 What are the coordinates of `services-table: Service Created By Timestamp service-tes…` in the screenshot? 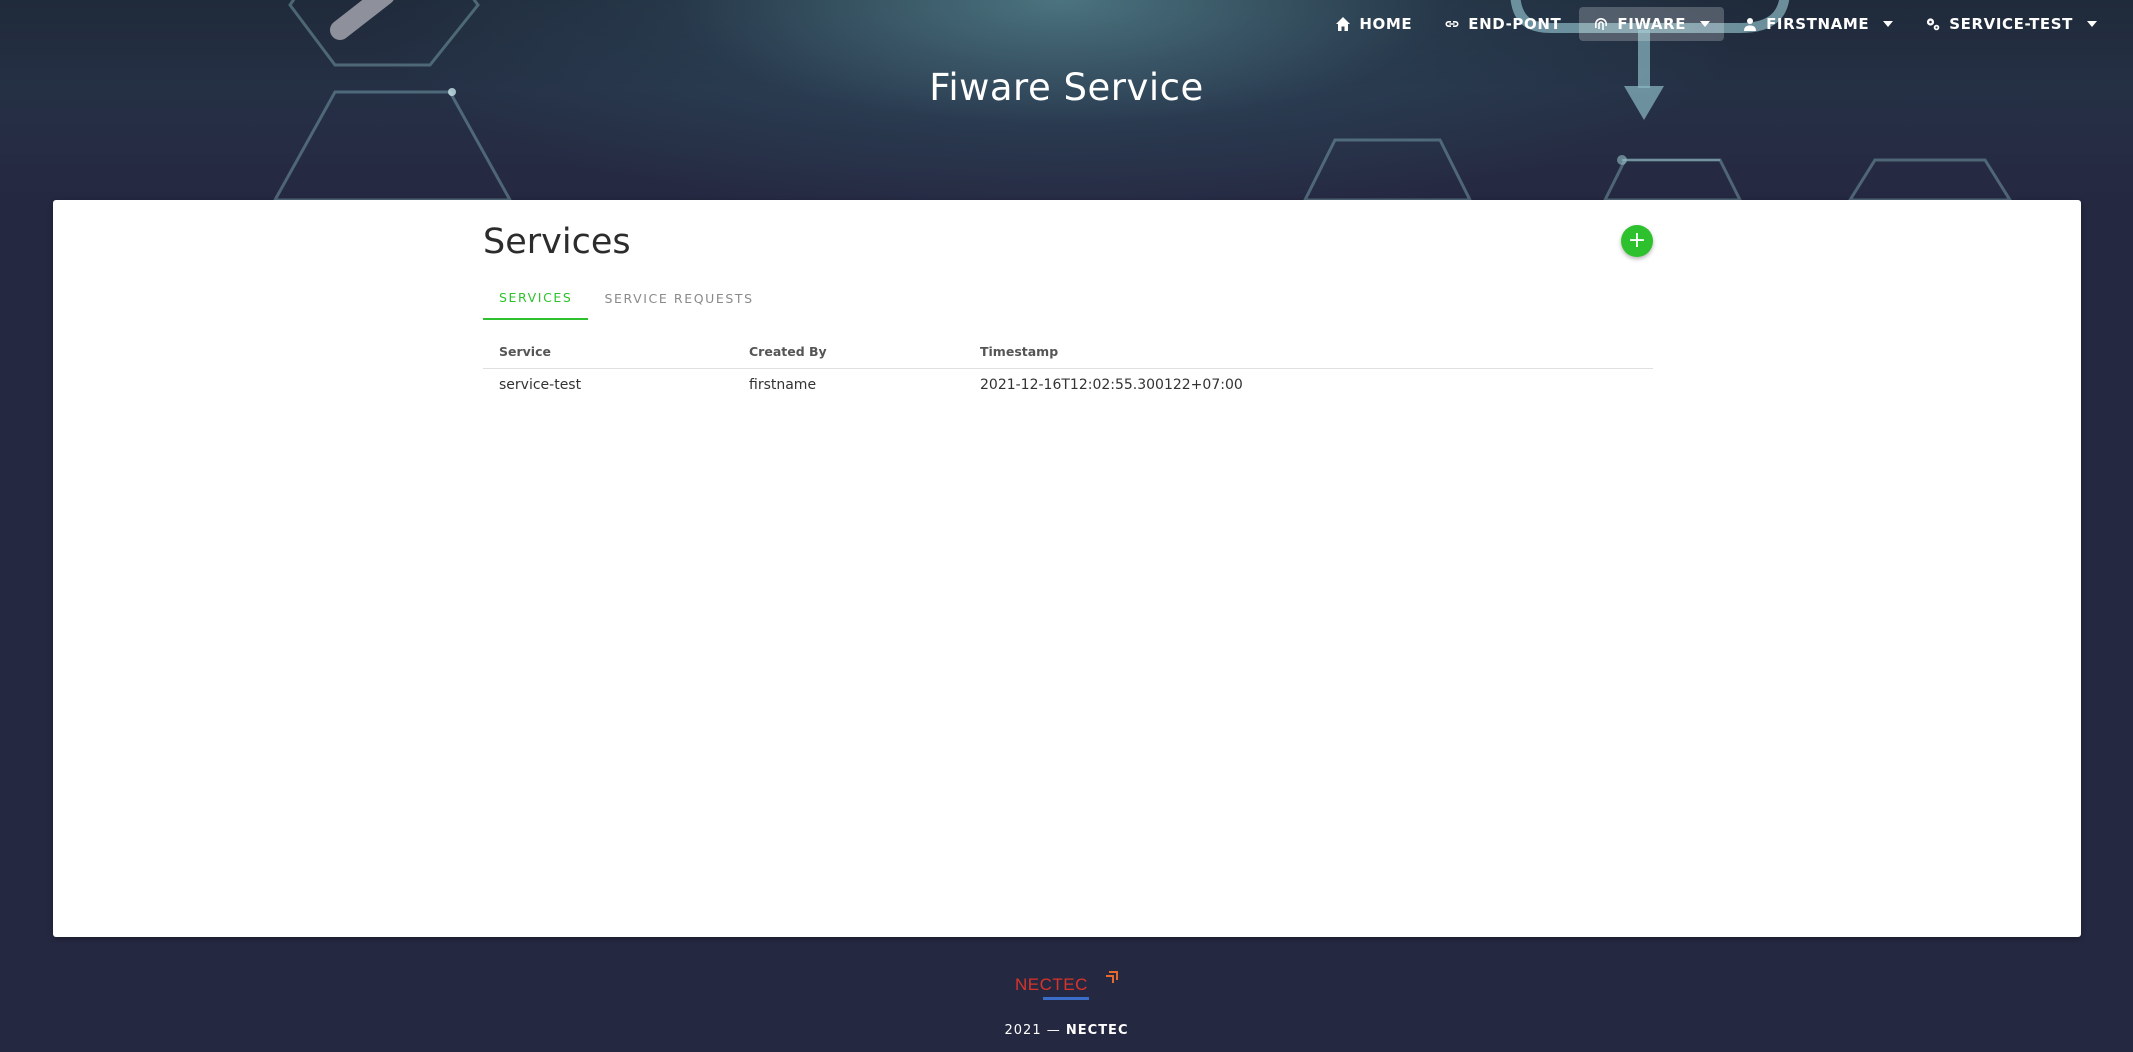 It's located at (1068, 368).